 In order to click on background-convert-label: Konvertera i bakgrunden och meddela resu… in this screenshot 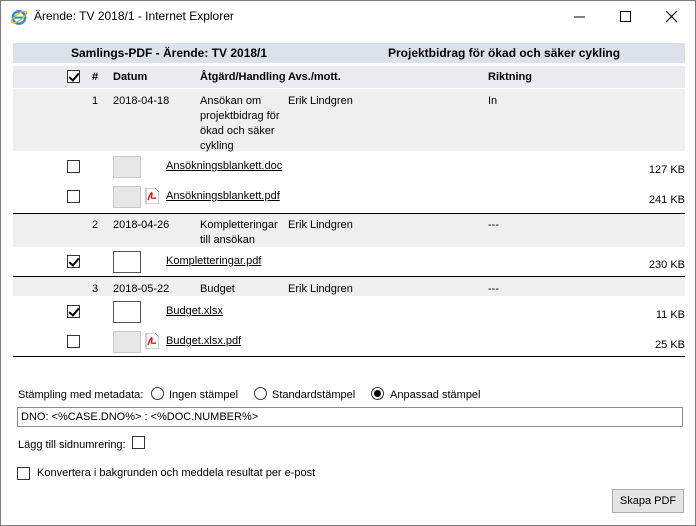, I will do `click(176, 473)`.